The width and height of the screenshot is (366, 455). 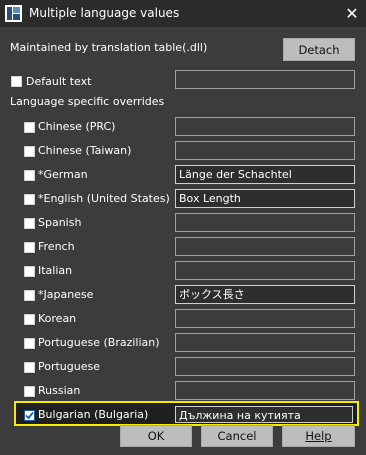 What do you see at coordinates (237, 436) in the screenshot?
I see `cancel-button: Cancel` at bounding box center [237, 436].